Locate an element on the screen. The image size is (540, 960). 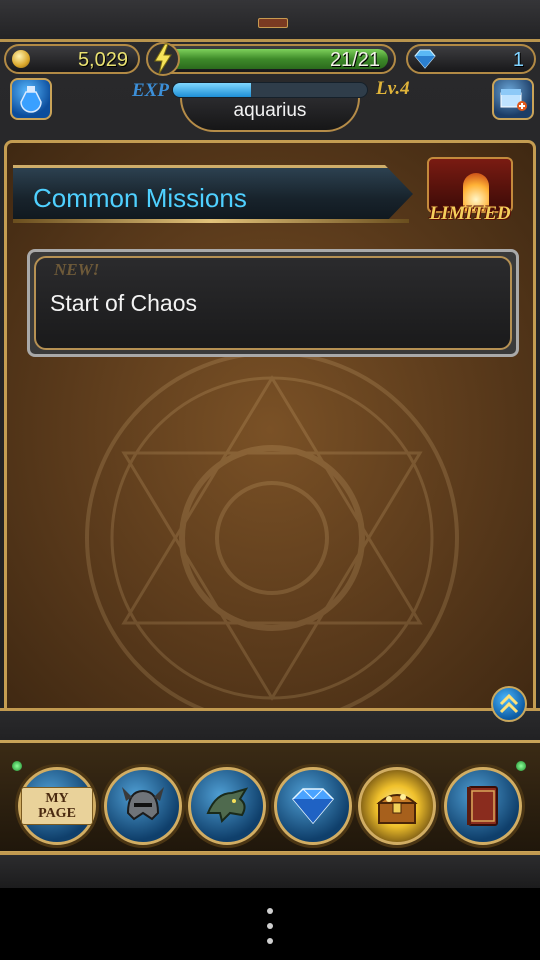
potion-button is located at coordinates (31, 99).